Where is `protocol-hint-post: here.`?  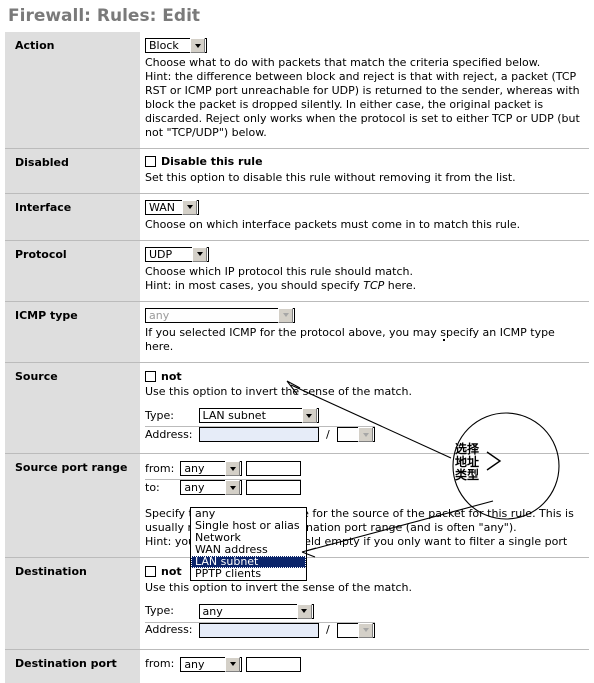 protocol-hint-post: here. is located at coordinates (400, 285).